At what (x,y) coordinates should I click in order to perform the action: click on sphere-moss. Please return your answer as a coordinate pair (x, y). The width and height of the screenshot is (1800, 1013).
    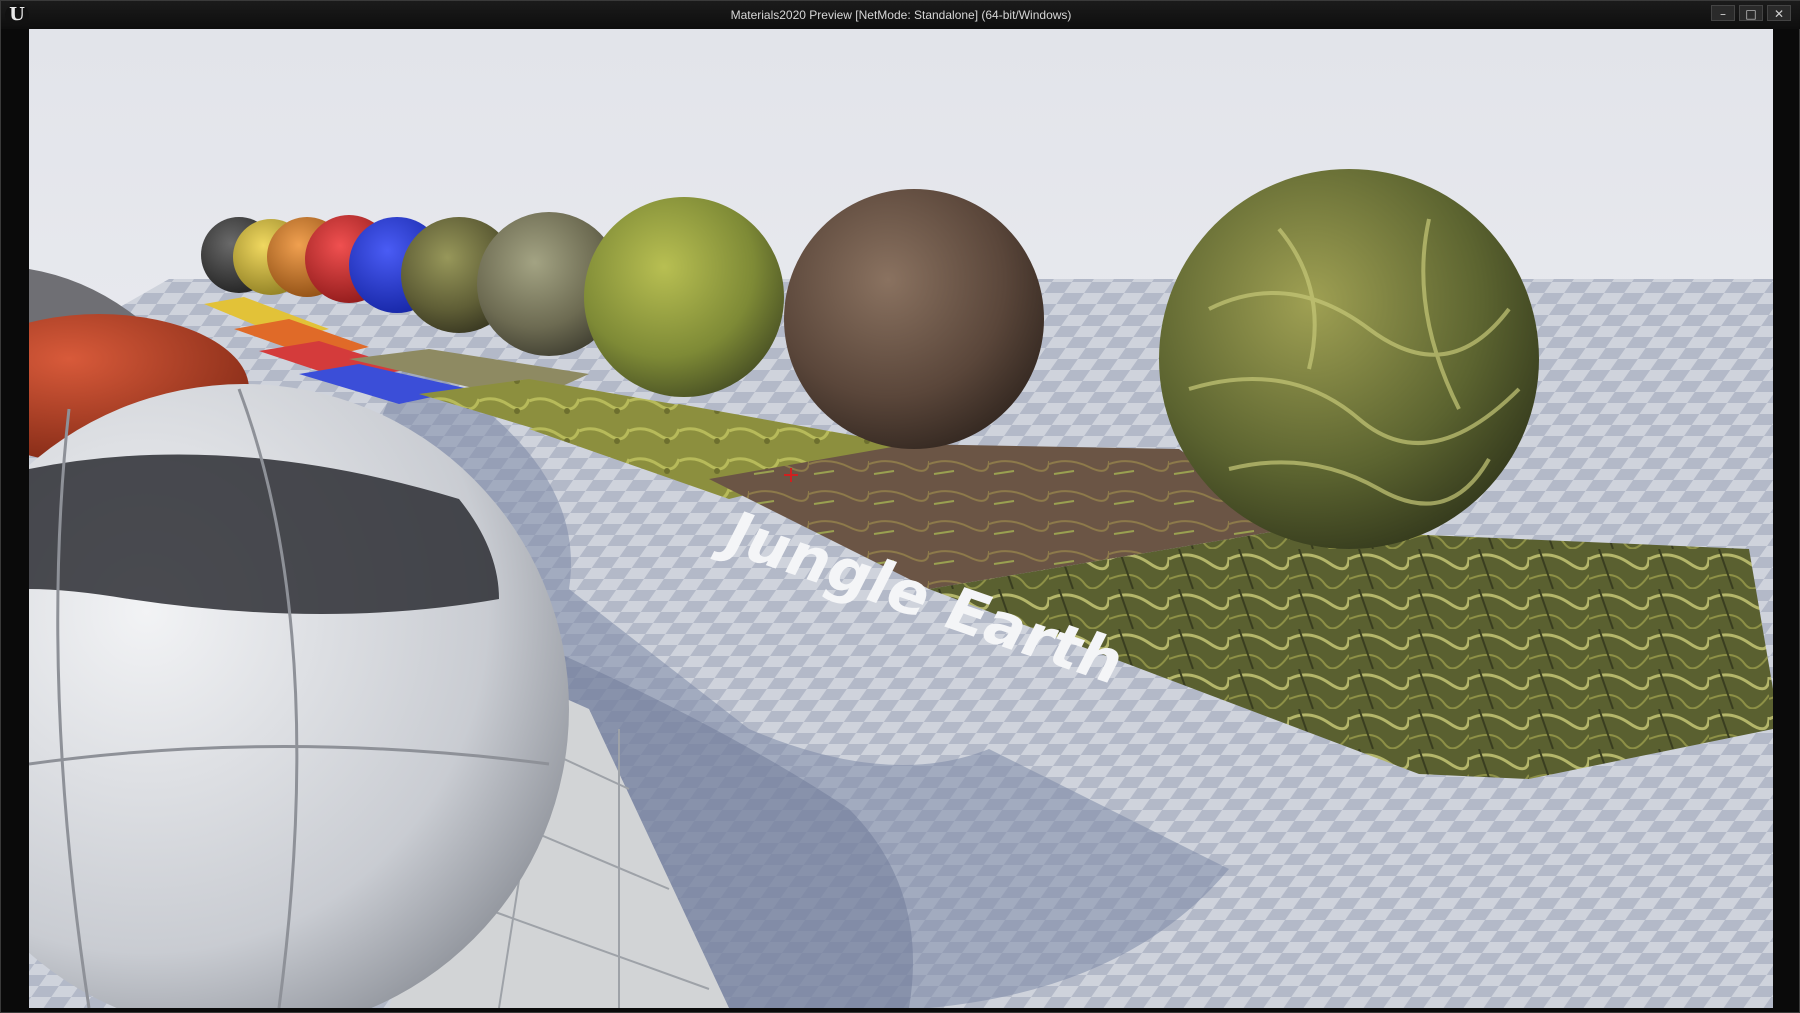
    Looking at the image, I should click on (684, 297).